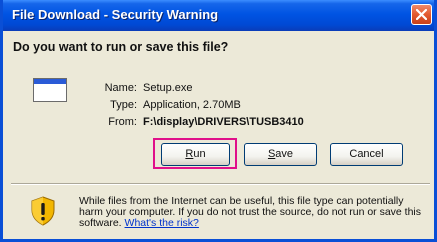  Describe the element at coordinates (120, 88) in the screenshot. I see `name-label: Name:` at that location.